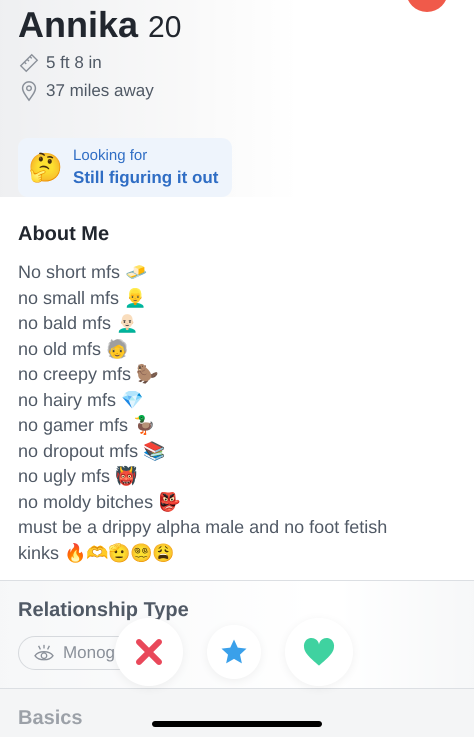 The width and height of the screenshot is (474, 737). I want to click on section-heading: Basics, so click(50, 718).